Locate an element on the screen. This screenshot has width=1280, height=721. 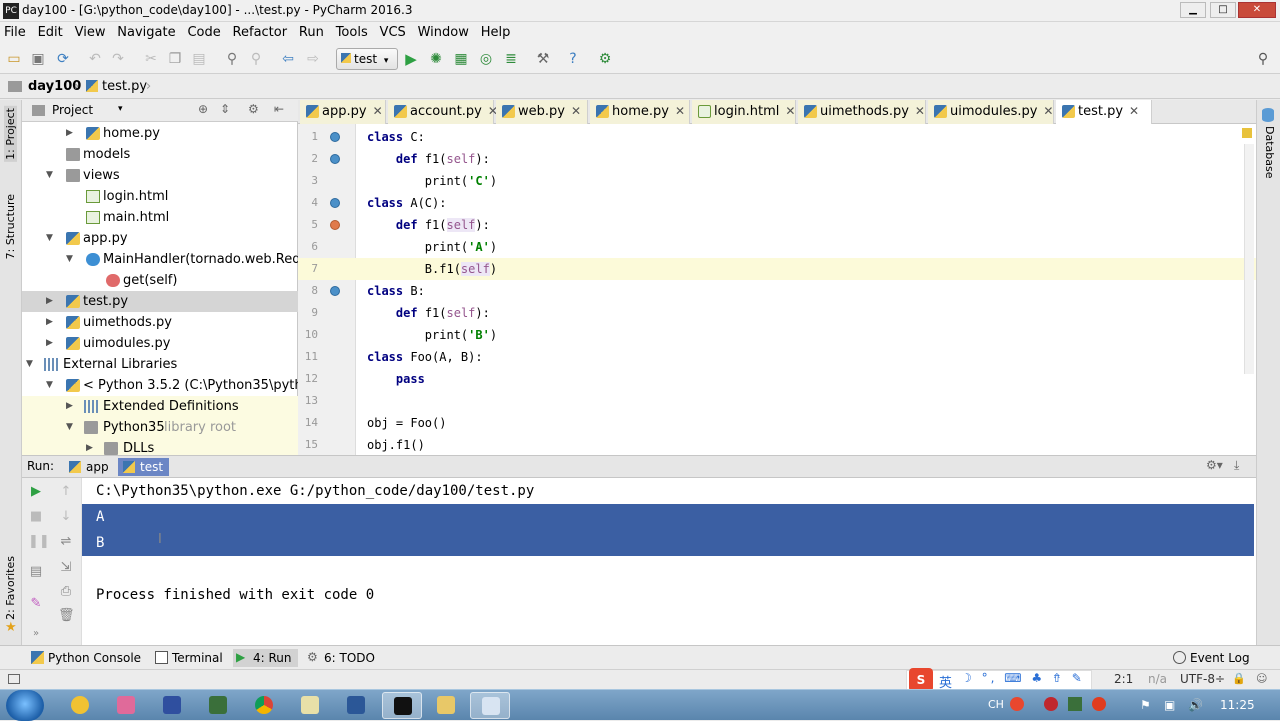
tab-todo: ⚙ 6: TODO is located at coordinates (342, 658).